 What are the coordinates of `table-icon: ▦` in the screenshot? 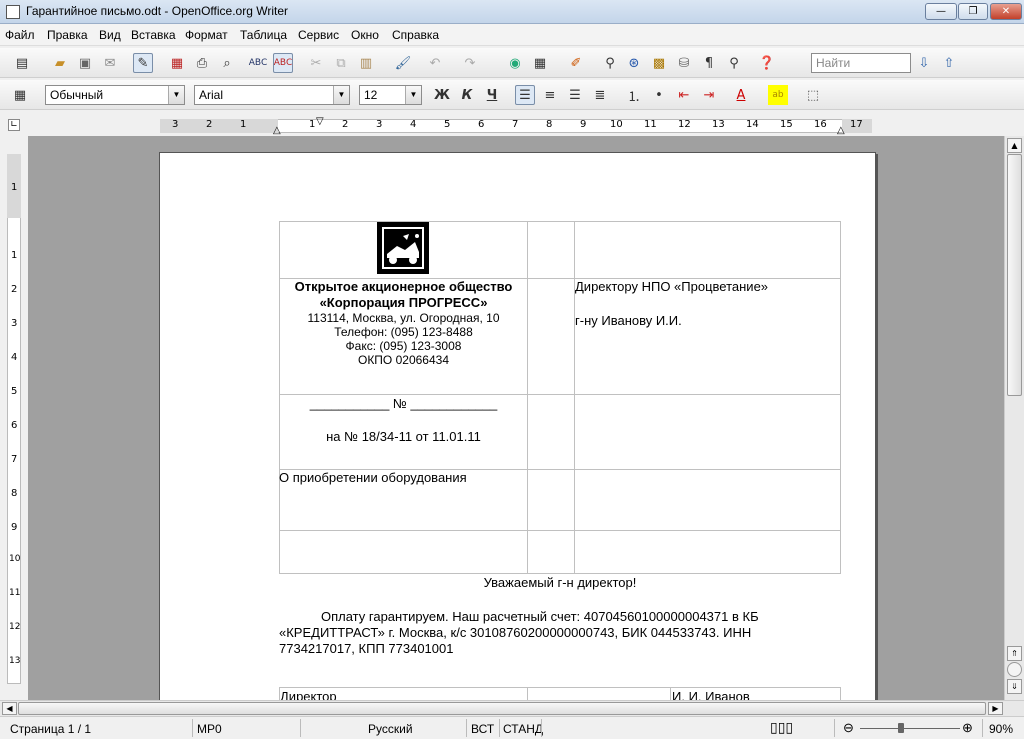 It's located at (540, 63).